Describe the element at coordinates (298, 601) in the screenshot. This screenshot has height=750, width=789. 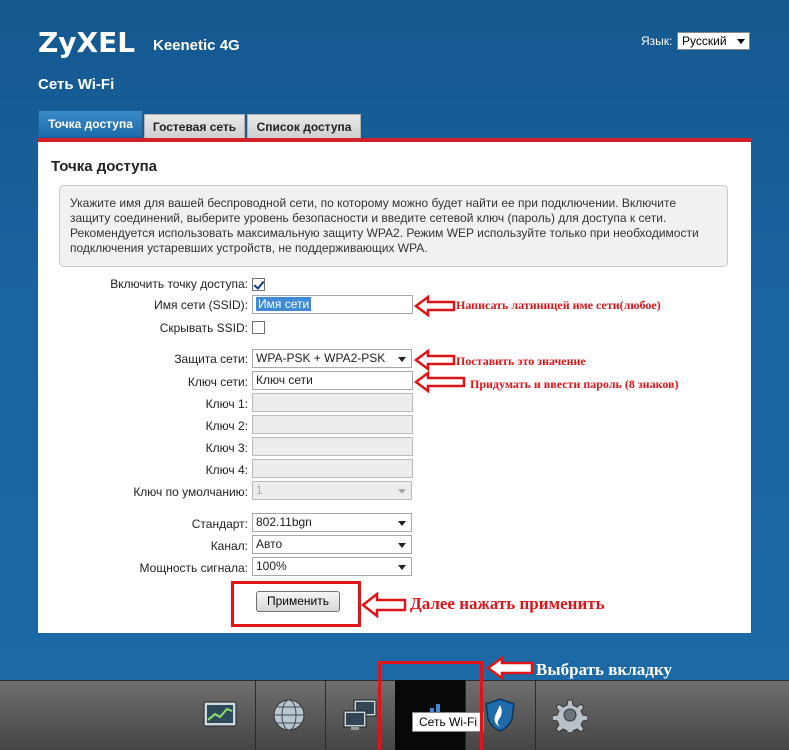
I see `apply-button: Применить` at that location.